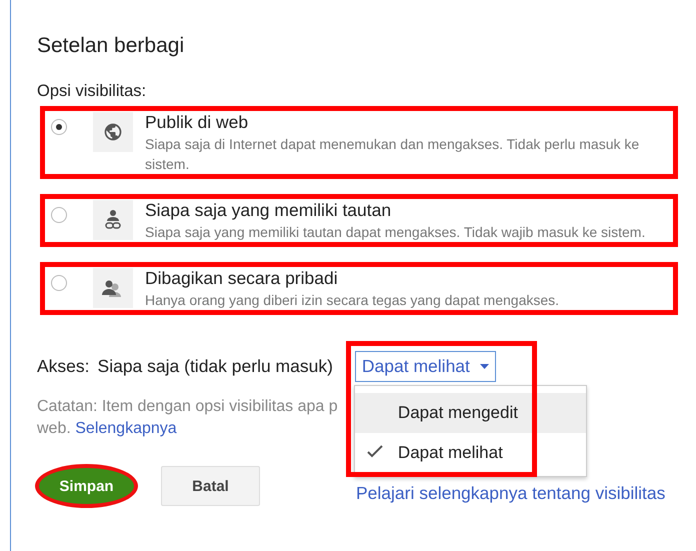 This screenshot has height=551, width=696. What do you see at coordinates (484, 366) in the screenshot?
I see `caret-icon` at bounding box center [484, 366].